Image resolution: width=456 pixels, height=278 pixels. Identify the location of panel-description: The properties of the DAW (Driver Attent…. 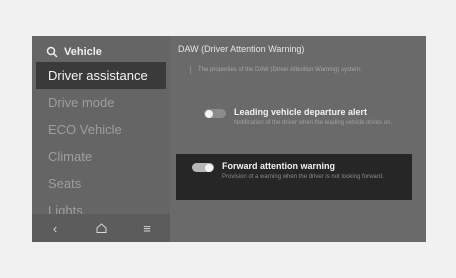
(294, 70).